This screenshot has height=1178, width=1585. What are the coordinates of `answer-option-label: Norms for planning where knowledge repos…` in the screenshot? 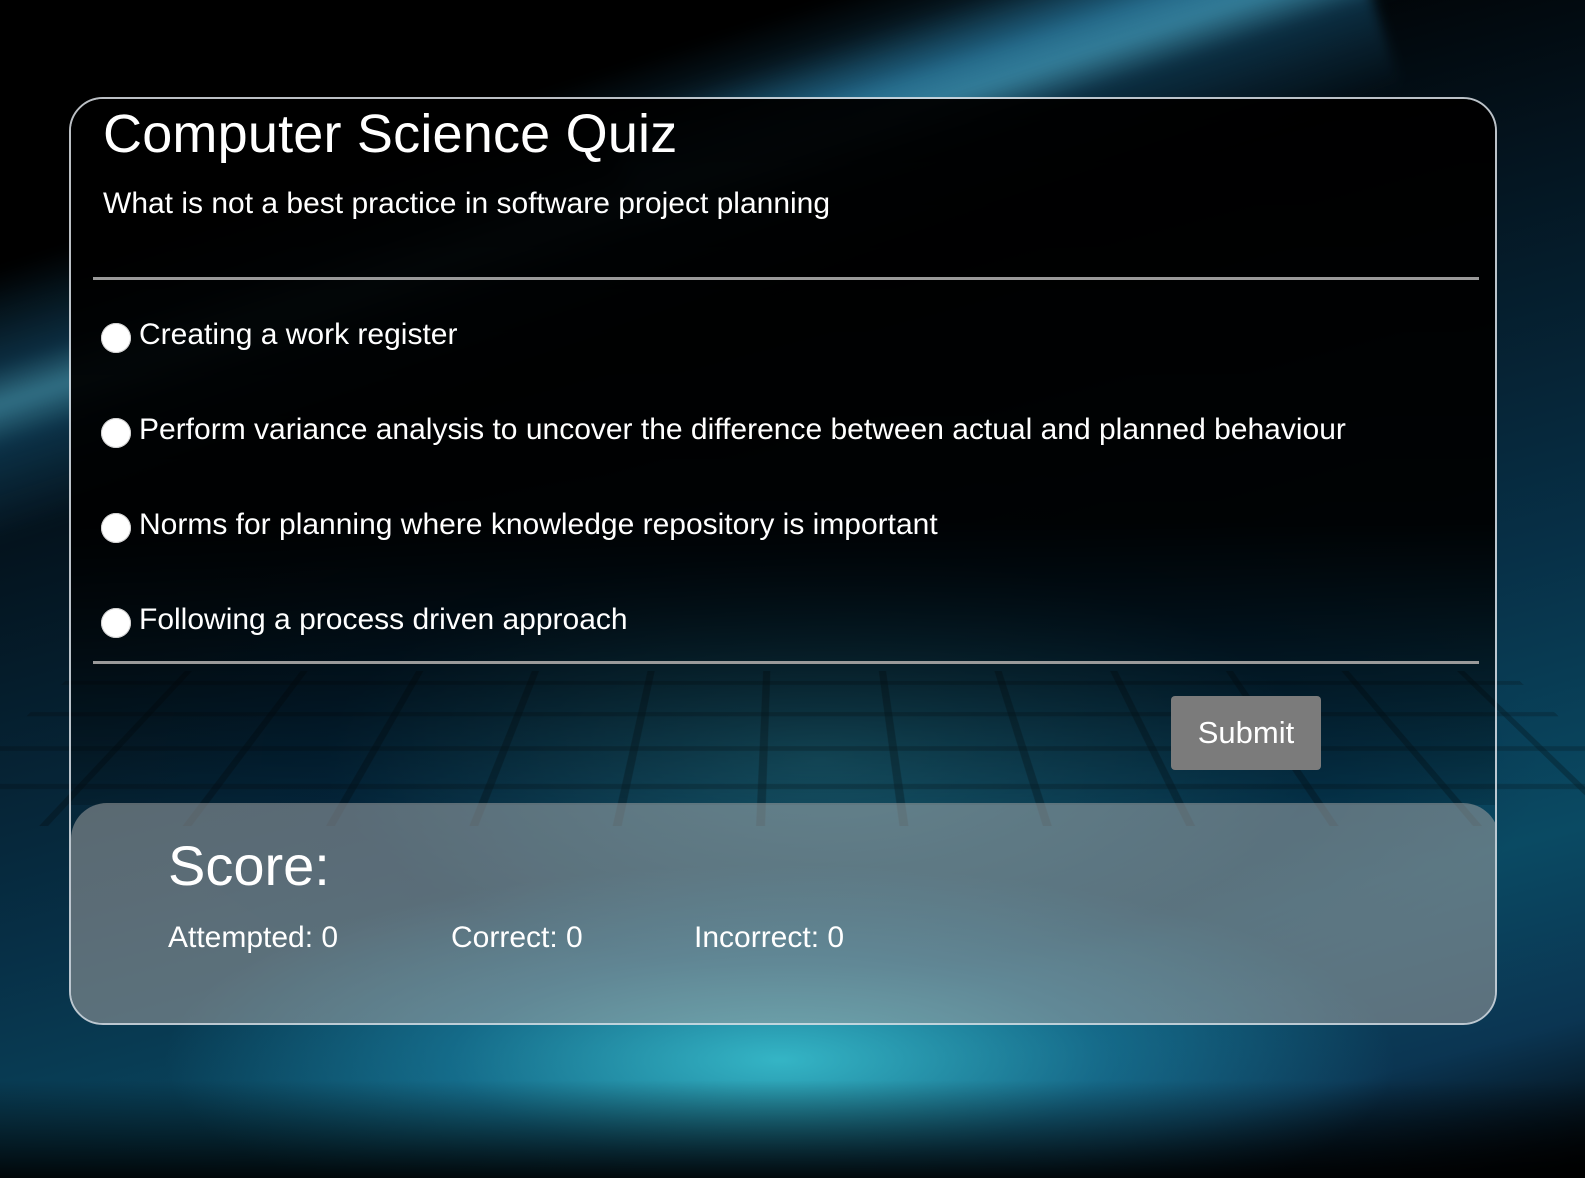 It's located at (538, 524).